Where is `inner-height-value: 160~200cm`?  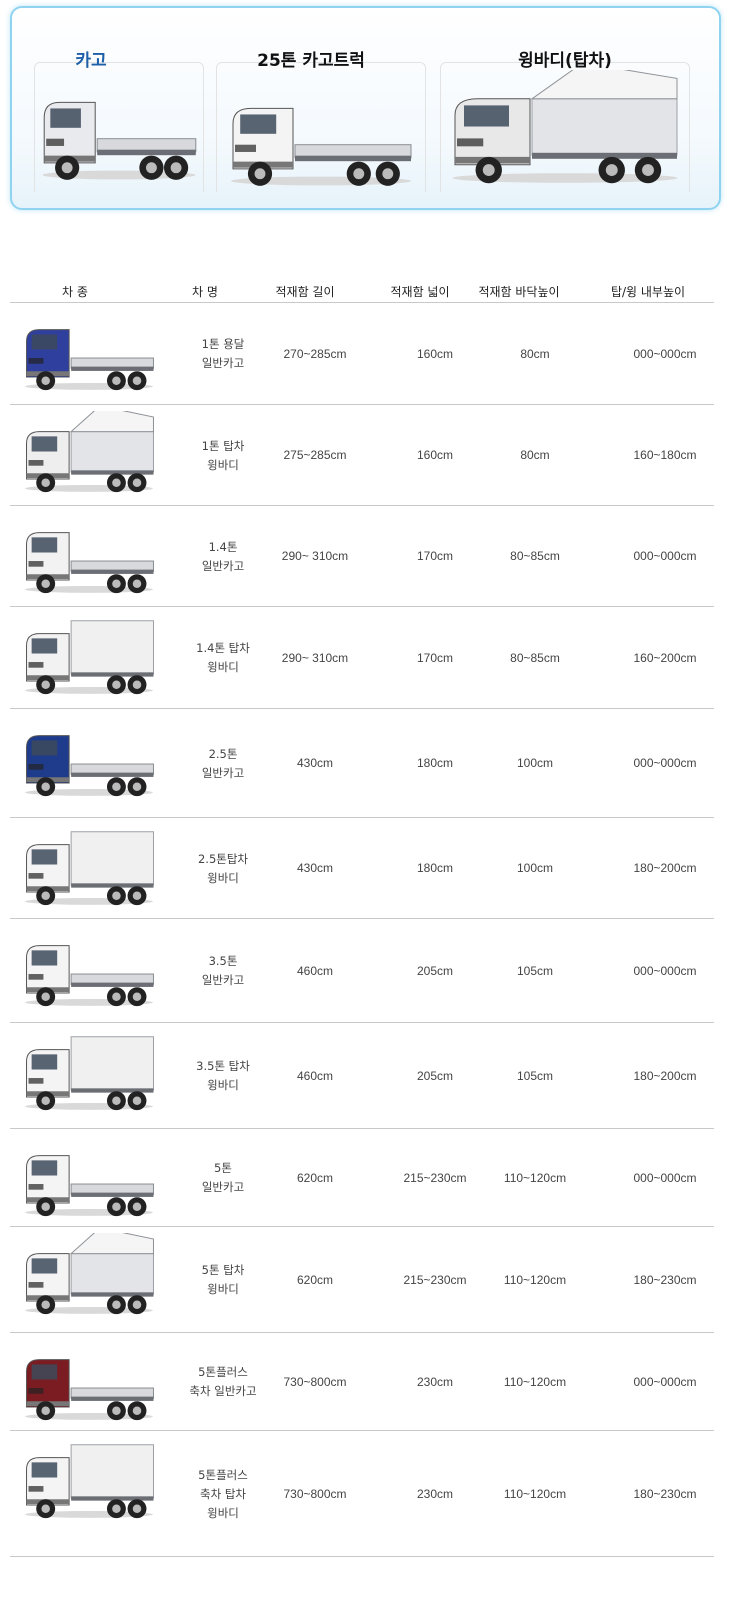 inner-height-value: 160~200cm is located at coordinates (665, 657).